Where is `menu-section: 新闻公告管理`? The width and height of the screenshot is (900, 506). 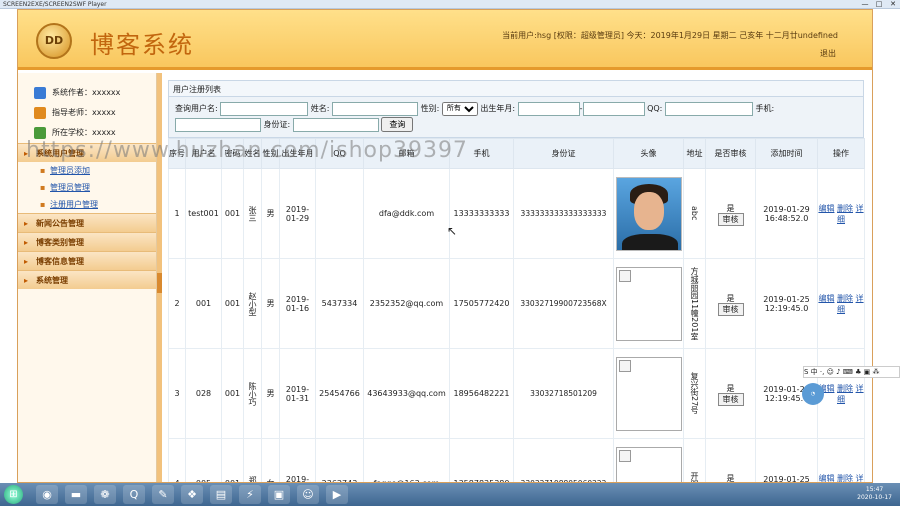 menu-section: 新闻公告管理 is located at coordinates (87, 223).